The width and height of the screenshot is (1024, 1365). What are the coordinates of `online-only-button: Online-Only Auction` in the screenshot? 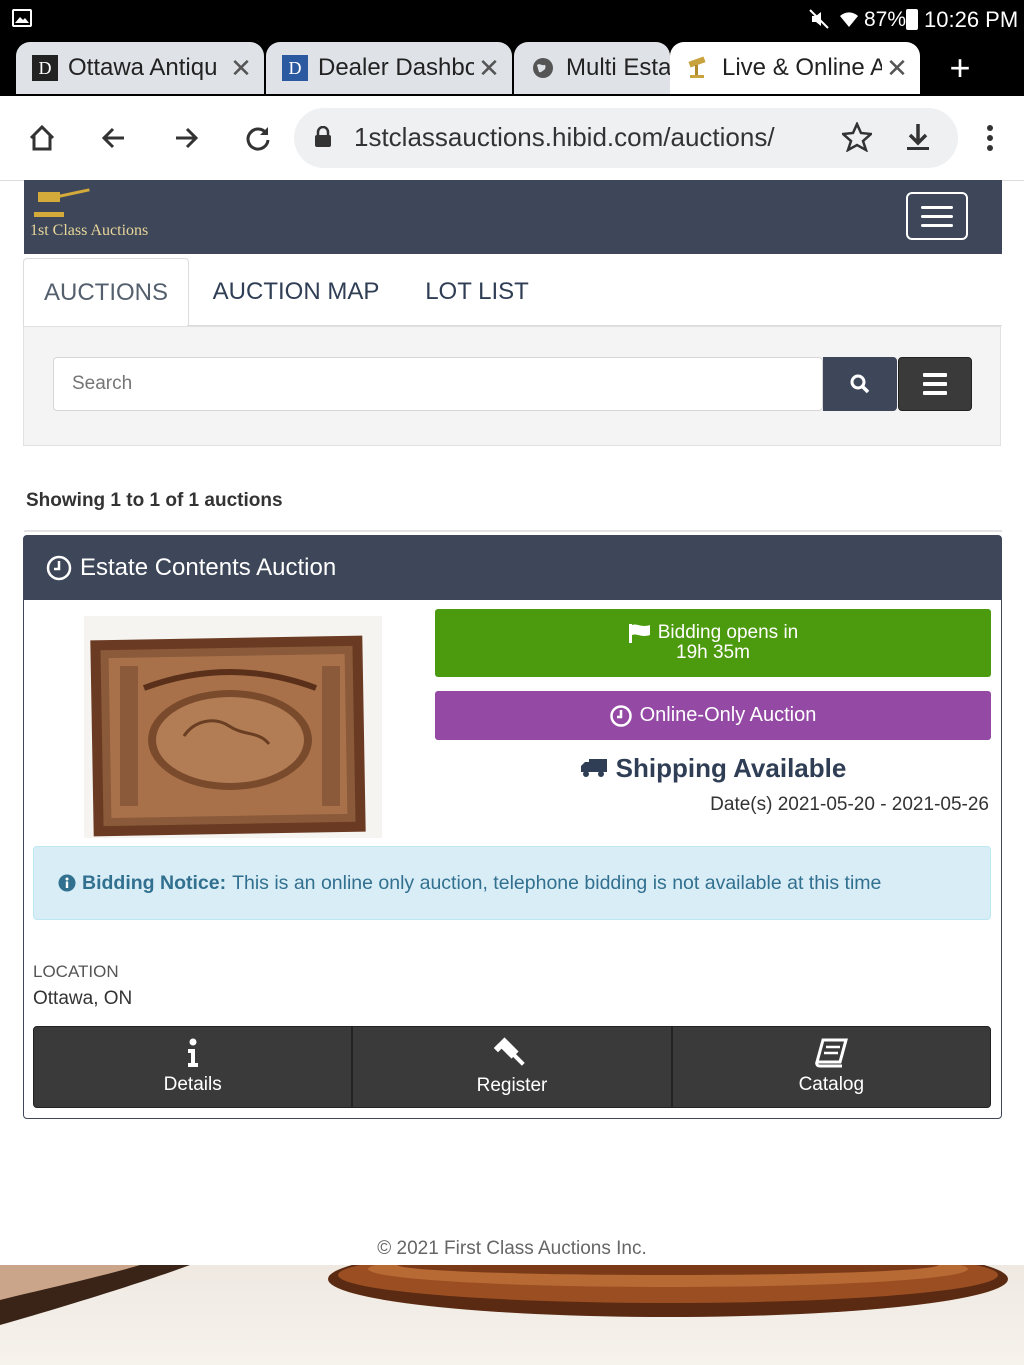 It's located at (713, 715).